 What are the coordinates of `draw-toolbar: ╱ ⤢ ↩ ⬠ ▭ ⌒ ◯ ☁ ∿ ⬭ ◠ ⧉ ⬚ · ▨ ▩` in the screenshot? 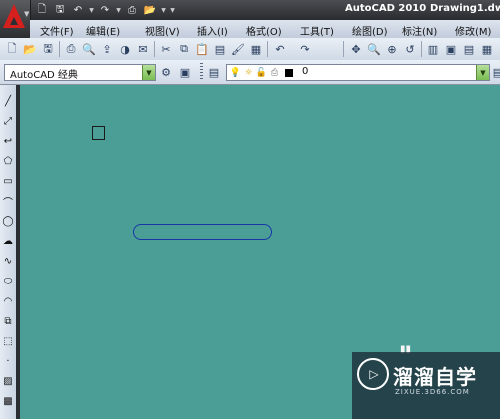 It's located at (8, 252).